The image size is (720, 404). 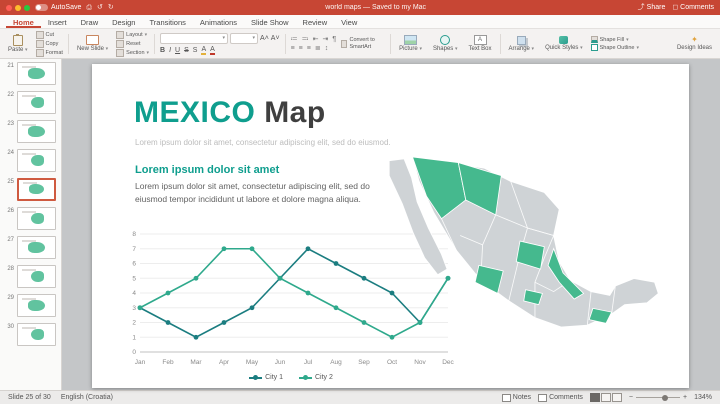 I want to click on slide-thumbnail-27: 27, so click(x=31, y=247).